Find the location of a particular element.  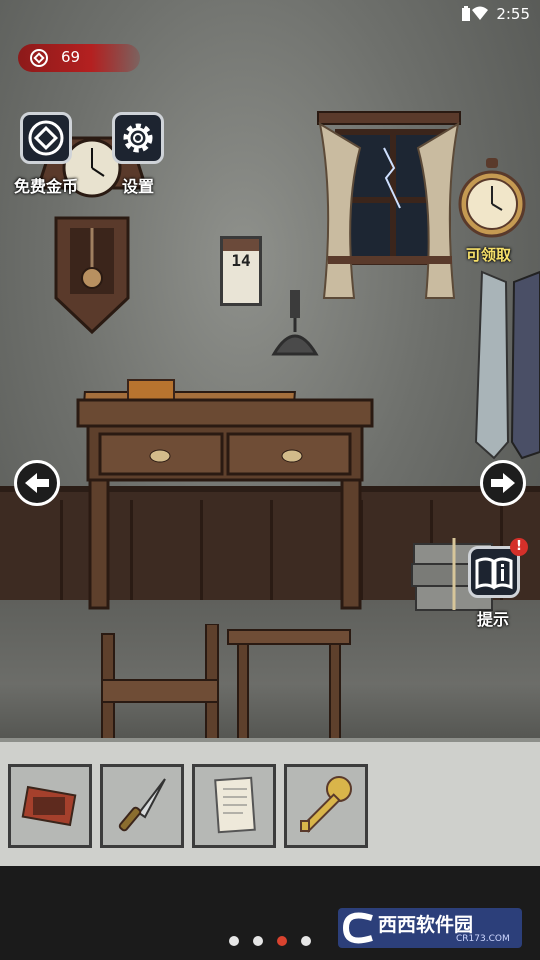

settings-button is located at coordinates (138, 138).